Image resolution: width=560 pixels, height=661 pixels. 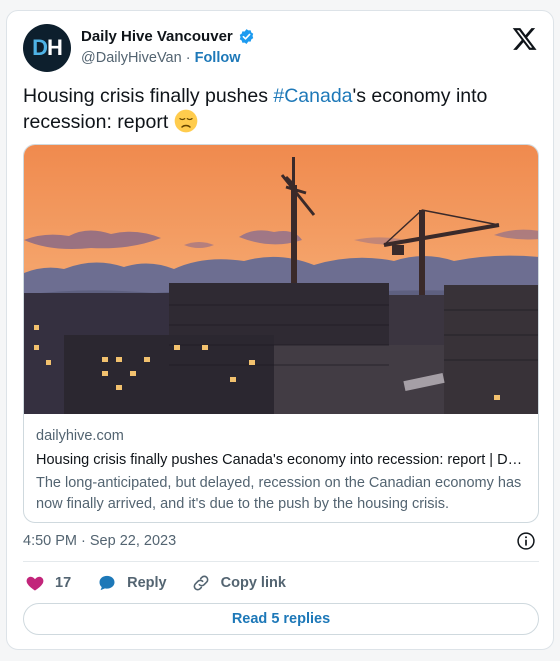 I want to click on disappointed-face-icon, so click(x=185, y=121).